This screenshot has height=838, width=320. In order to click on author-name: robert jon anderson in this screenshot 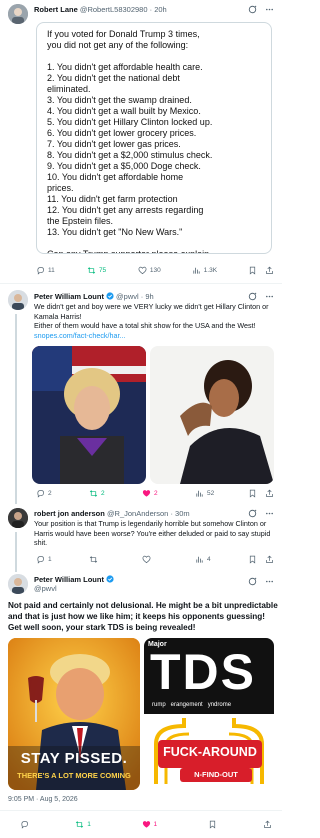, I will do `click(69, 513)`.